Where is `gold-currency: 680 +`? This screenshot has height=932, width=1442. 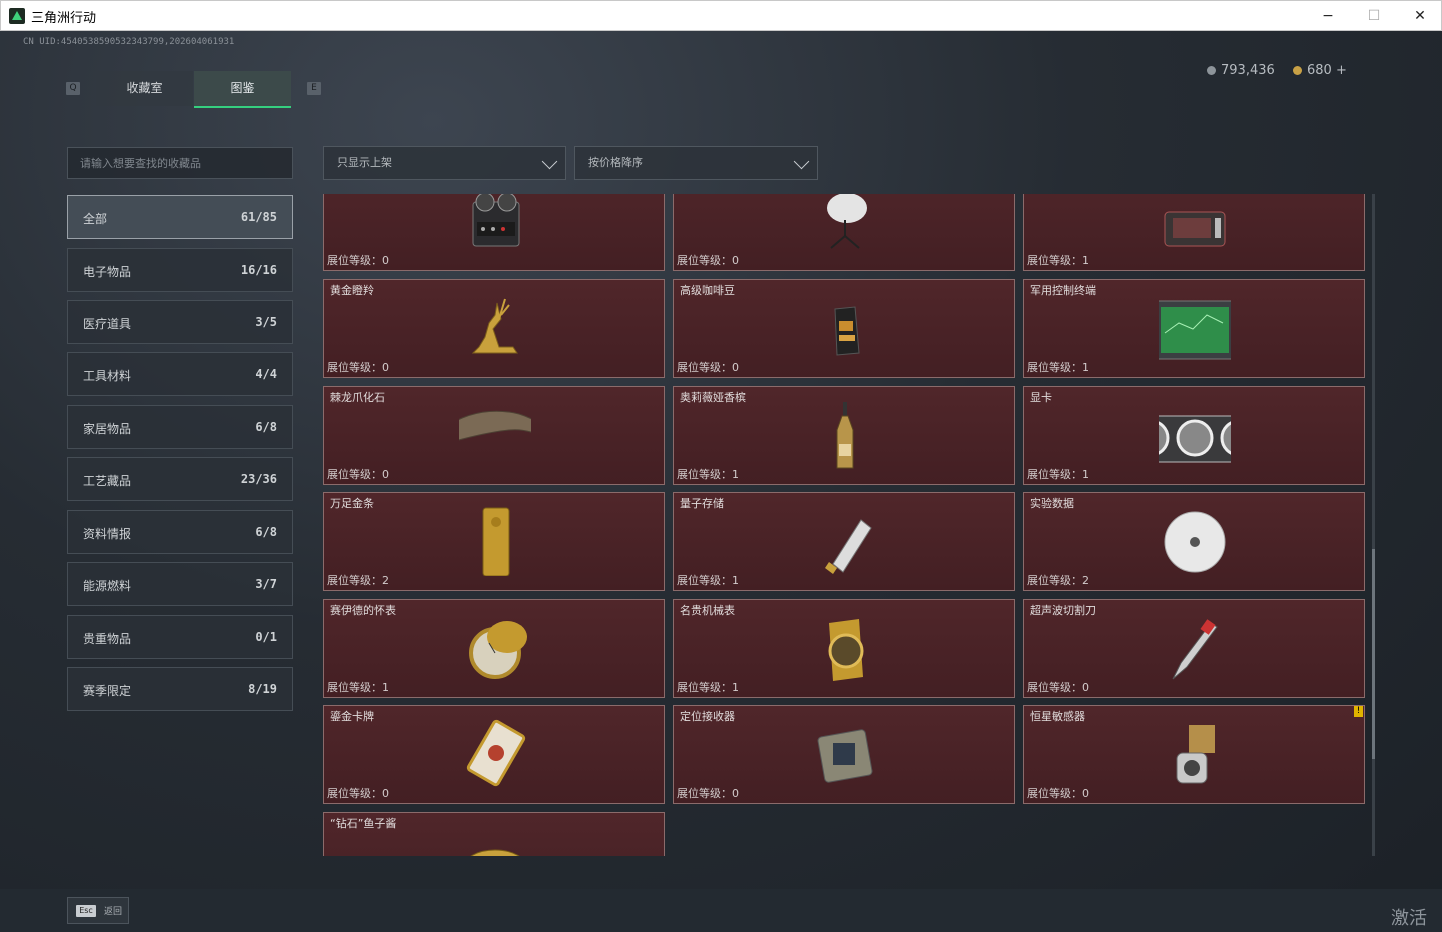
gold-currency: 680 + is located at coordinates (1320, 70).